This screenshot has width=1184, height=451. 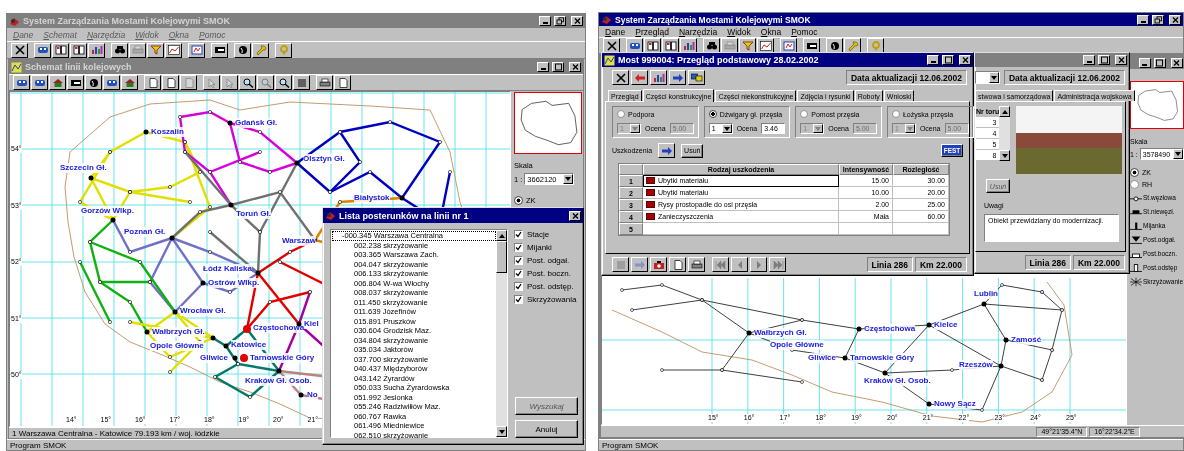 What do you see at coordinates (501, 257) in the screenshot?
I see `scroll-thumb` at bounding box center [501, 257].